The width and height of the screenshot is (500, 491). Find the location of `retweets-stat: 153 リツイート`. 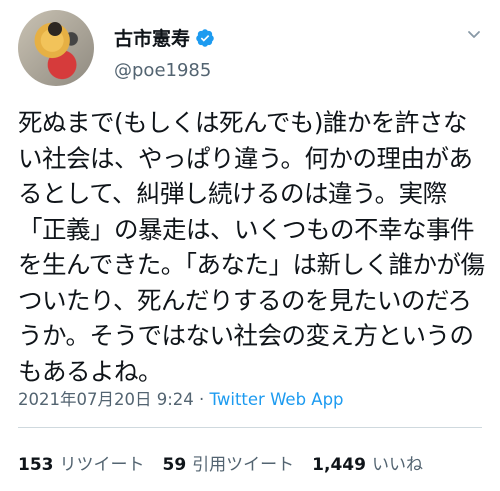

retweets-stat: 153 リツイート is located at coordinates (81, 462).